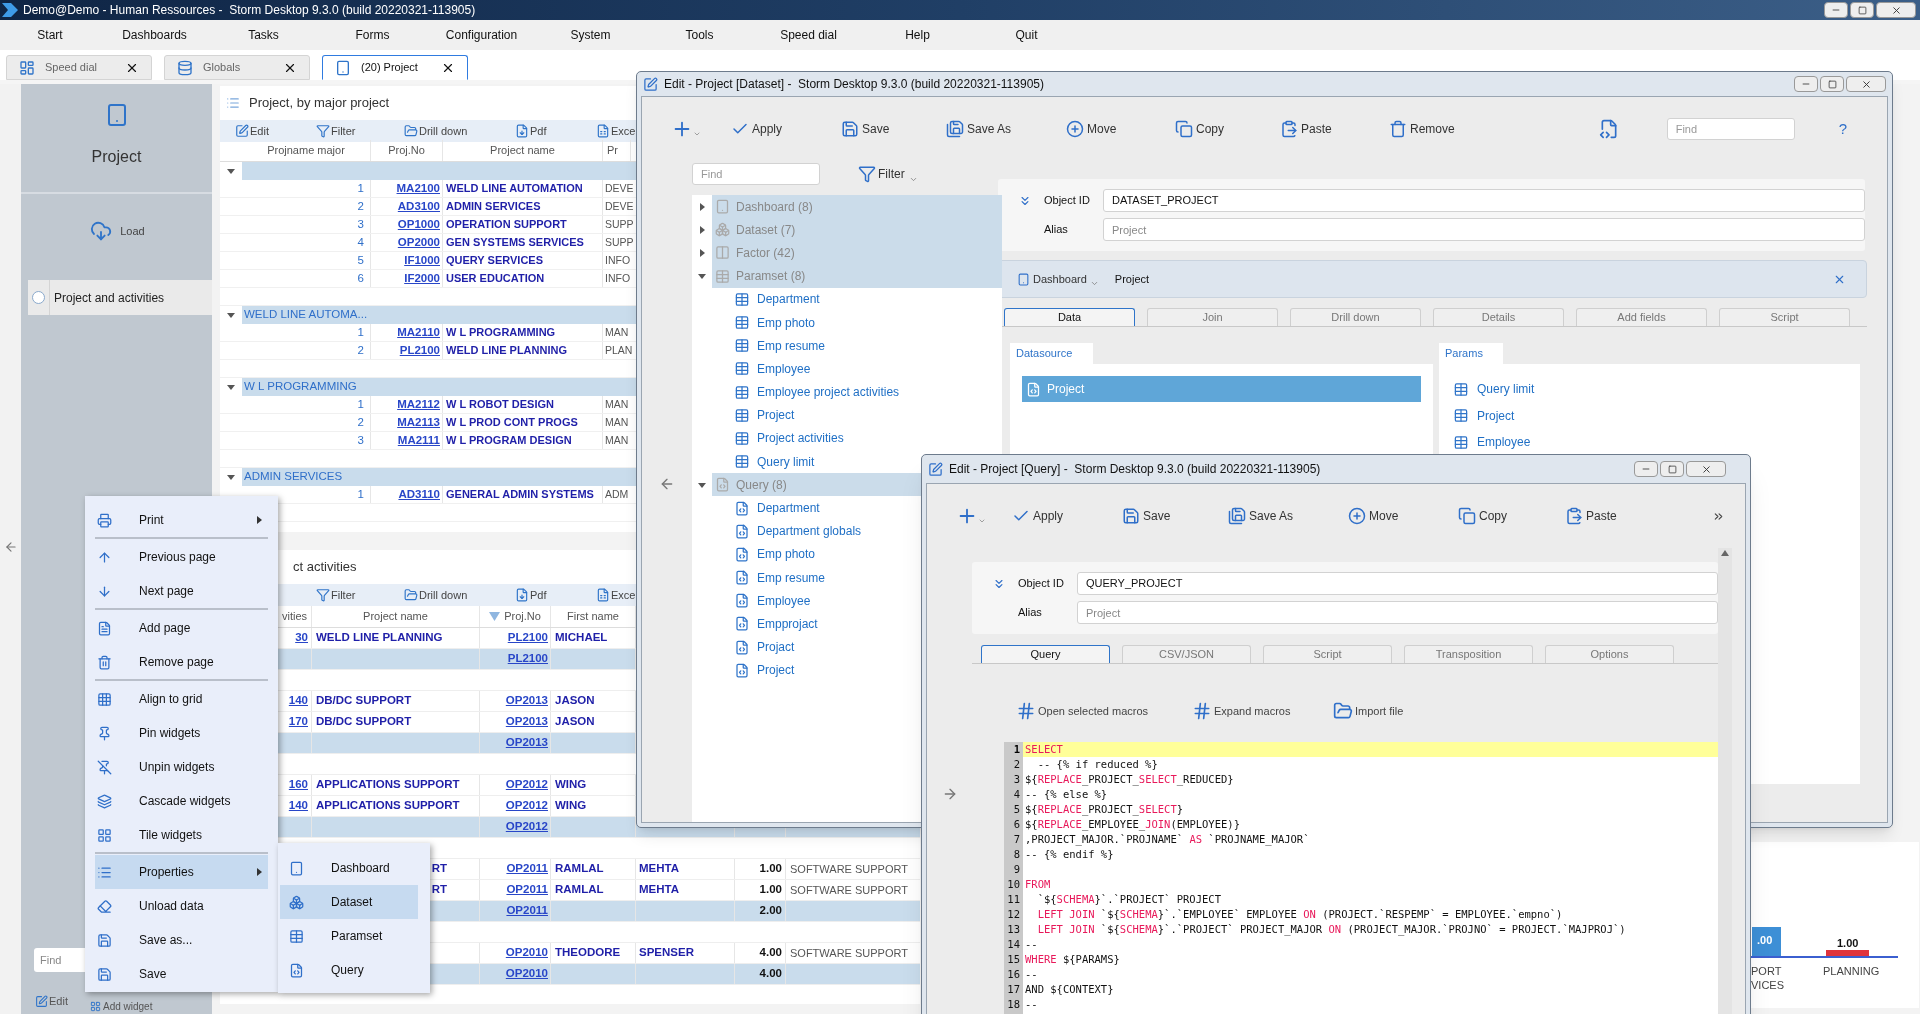 This screenshot has width=1920, height=1014. What do you see at coordinates (1468, 654) in the screenshot?
I see `tab: Transposition` at bounding box center [1468, 654].